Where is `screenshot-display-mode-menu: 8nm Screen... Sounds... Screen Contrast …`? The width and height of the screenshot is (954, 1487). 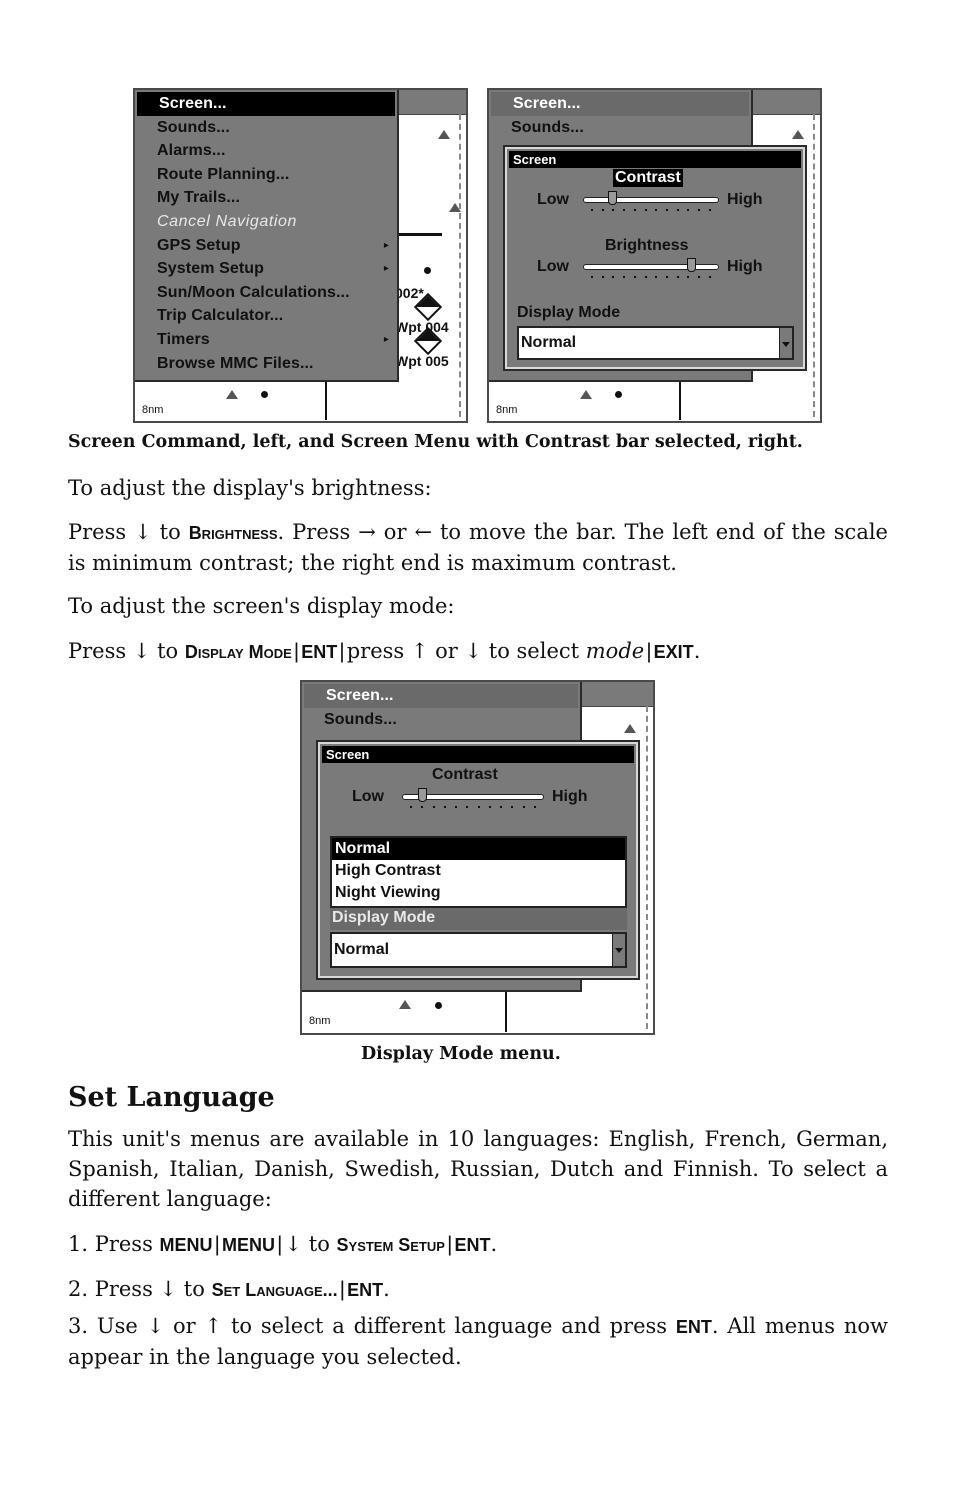
screenshot-display-mode-menu: 8nm Screen... Sounds... Screen Contrast … is located at coordinates (477, 857).